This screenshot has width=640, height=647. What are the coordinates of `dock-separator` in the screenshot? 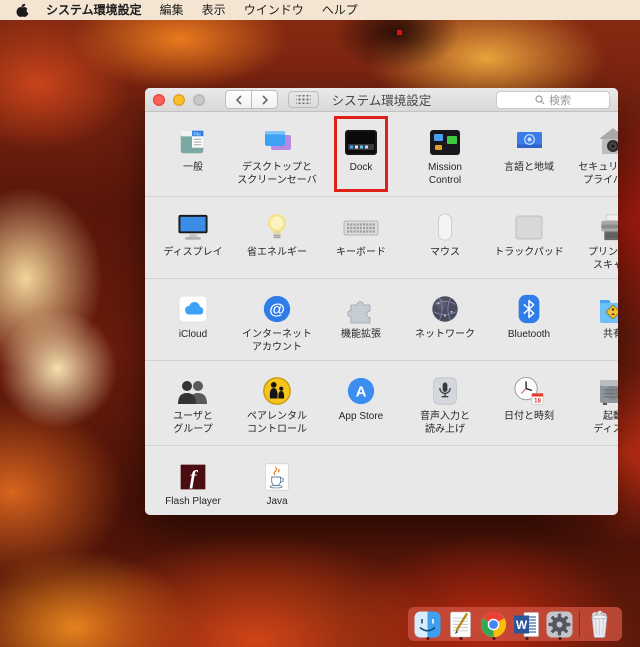 It's located at (579, 624).